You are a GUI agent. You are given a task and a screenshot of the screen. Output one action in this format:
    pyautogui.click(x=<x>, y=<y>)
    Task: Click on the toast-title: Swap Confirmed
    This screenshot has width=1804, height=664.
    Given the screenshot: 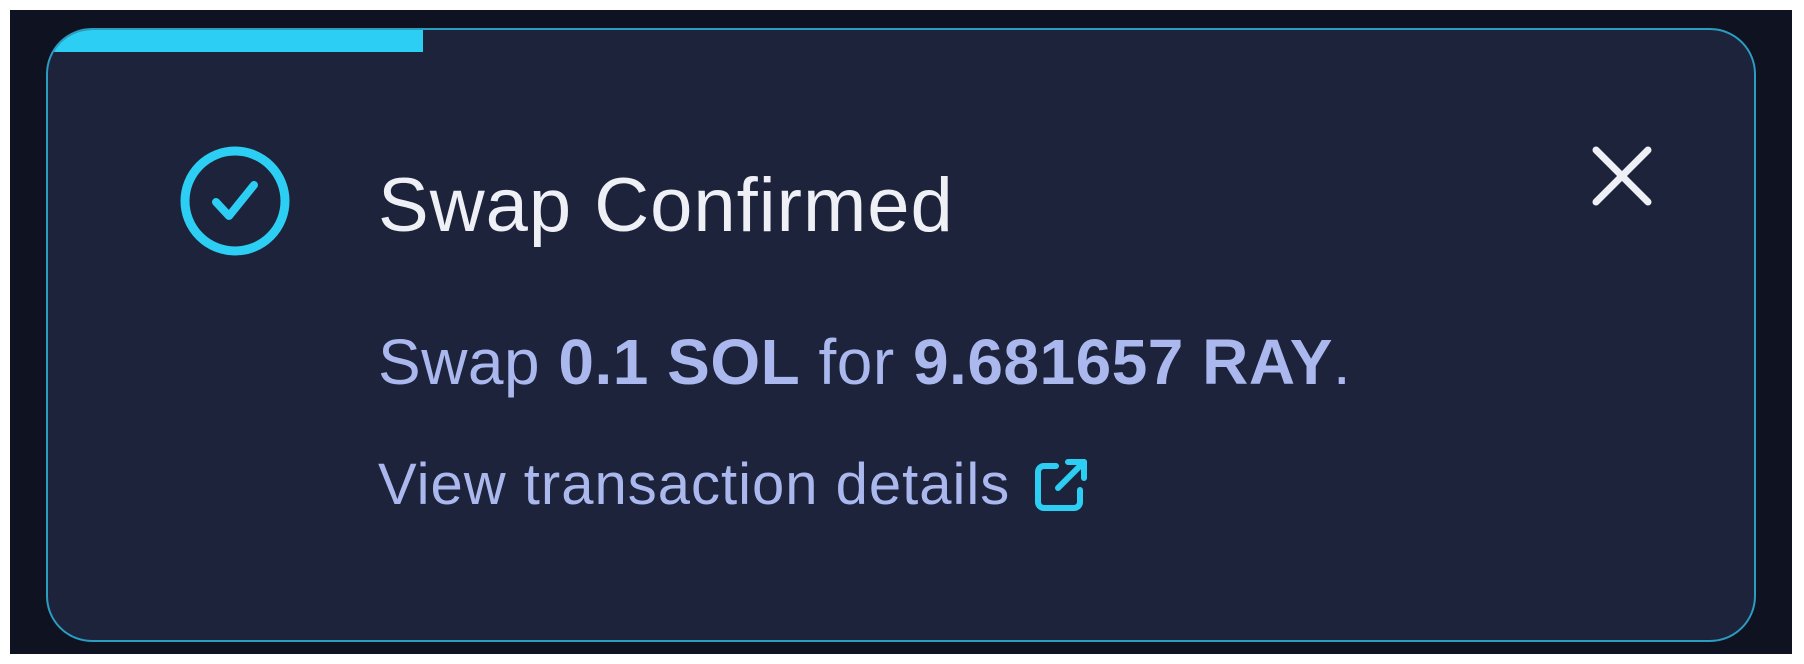 What is the action you would take?
    pyautogui.click(x=666, y=205)
    